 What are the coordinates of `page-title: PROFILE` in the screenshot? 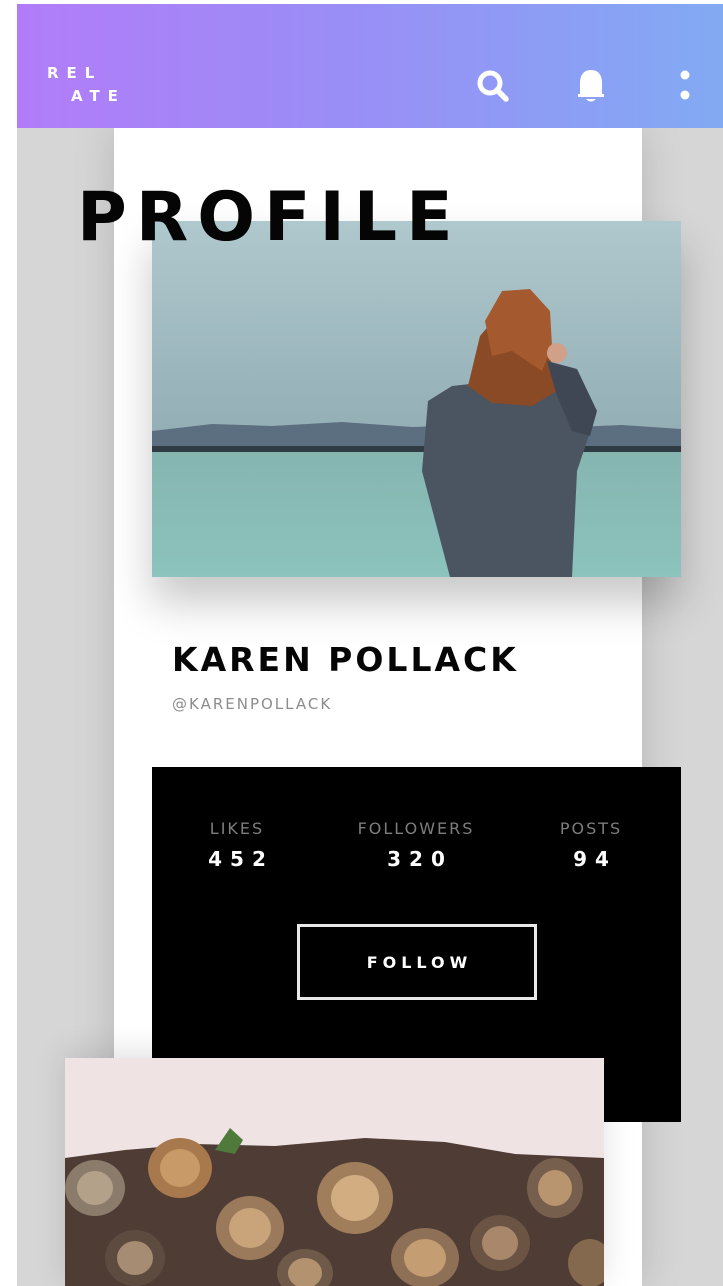 It's located at (269, 217).